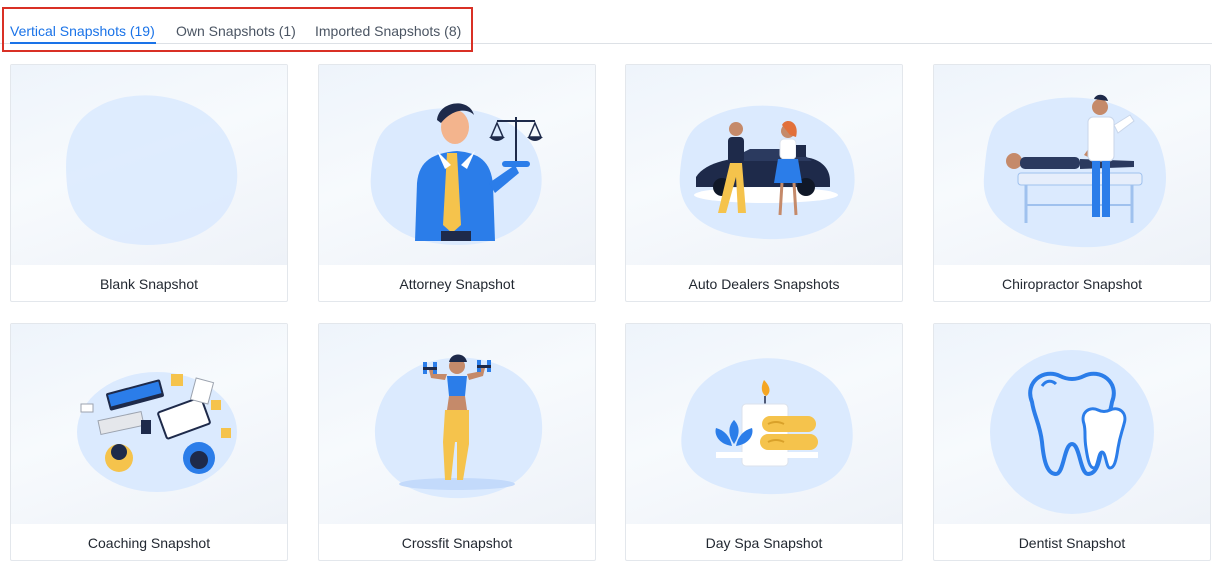 This screenshot has width=1224, height=579. Describe the element at coordinates (767, 172) in the screenshot. I see `car-dealer-icon` at that location.